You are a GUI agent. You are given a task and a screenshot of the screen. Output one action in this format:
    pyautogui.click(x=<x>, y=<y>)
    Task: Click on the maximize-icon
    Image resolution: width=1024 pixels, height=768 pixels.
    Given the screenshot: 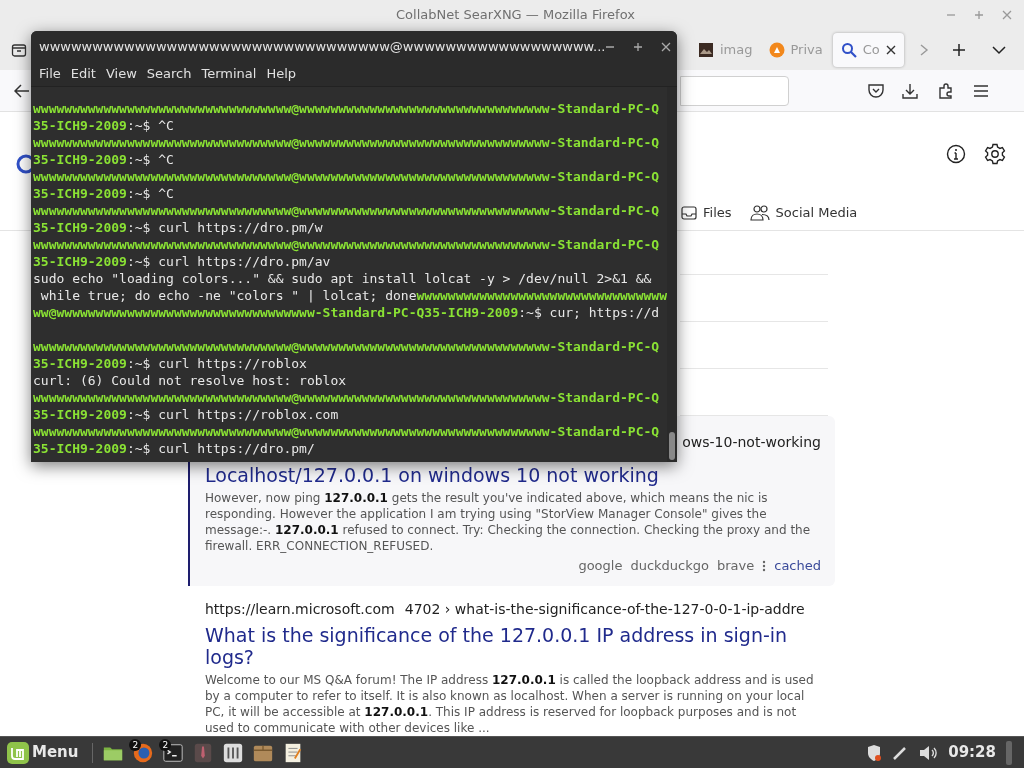 What is the action you would take?
    pyautogui.click(x=638, y=46)
    